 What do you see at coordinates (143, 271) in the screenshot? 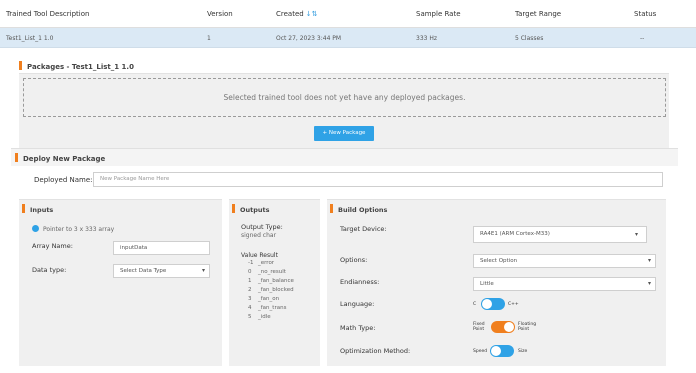
I see `data-type-value: Select Data Type` at bounding box center [143, 271].